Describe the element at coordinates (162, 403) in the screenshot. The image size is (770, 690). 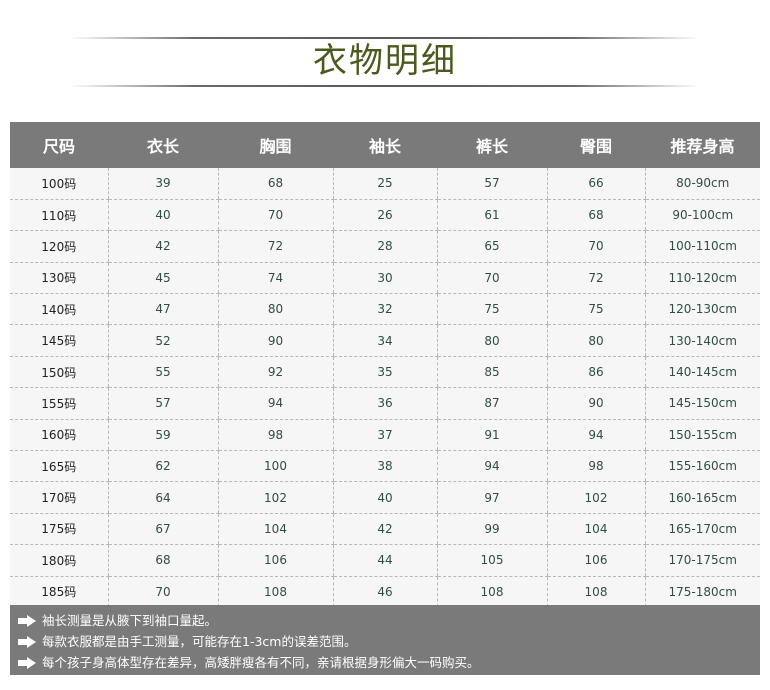
I see `table-cell: 57` at that location.